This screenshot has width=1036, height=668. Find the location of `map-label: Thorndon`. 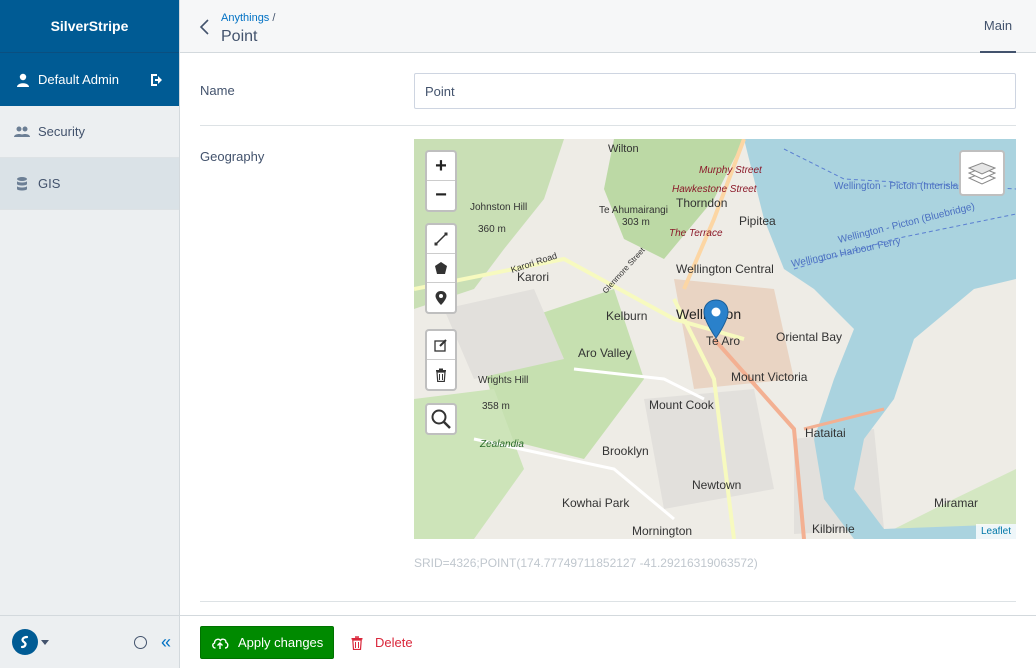

map-label: Thorndon is located at coordinates (701, 203).